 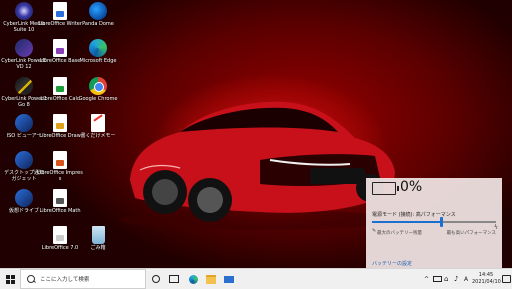 I want to click on power-mode-slider, so click(x=434, y=222).